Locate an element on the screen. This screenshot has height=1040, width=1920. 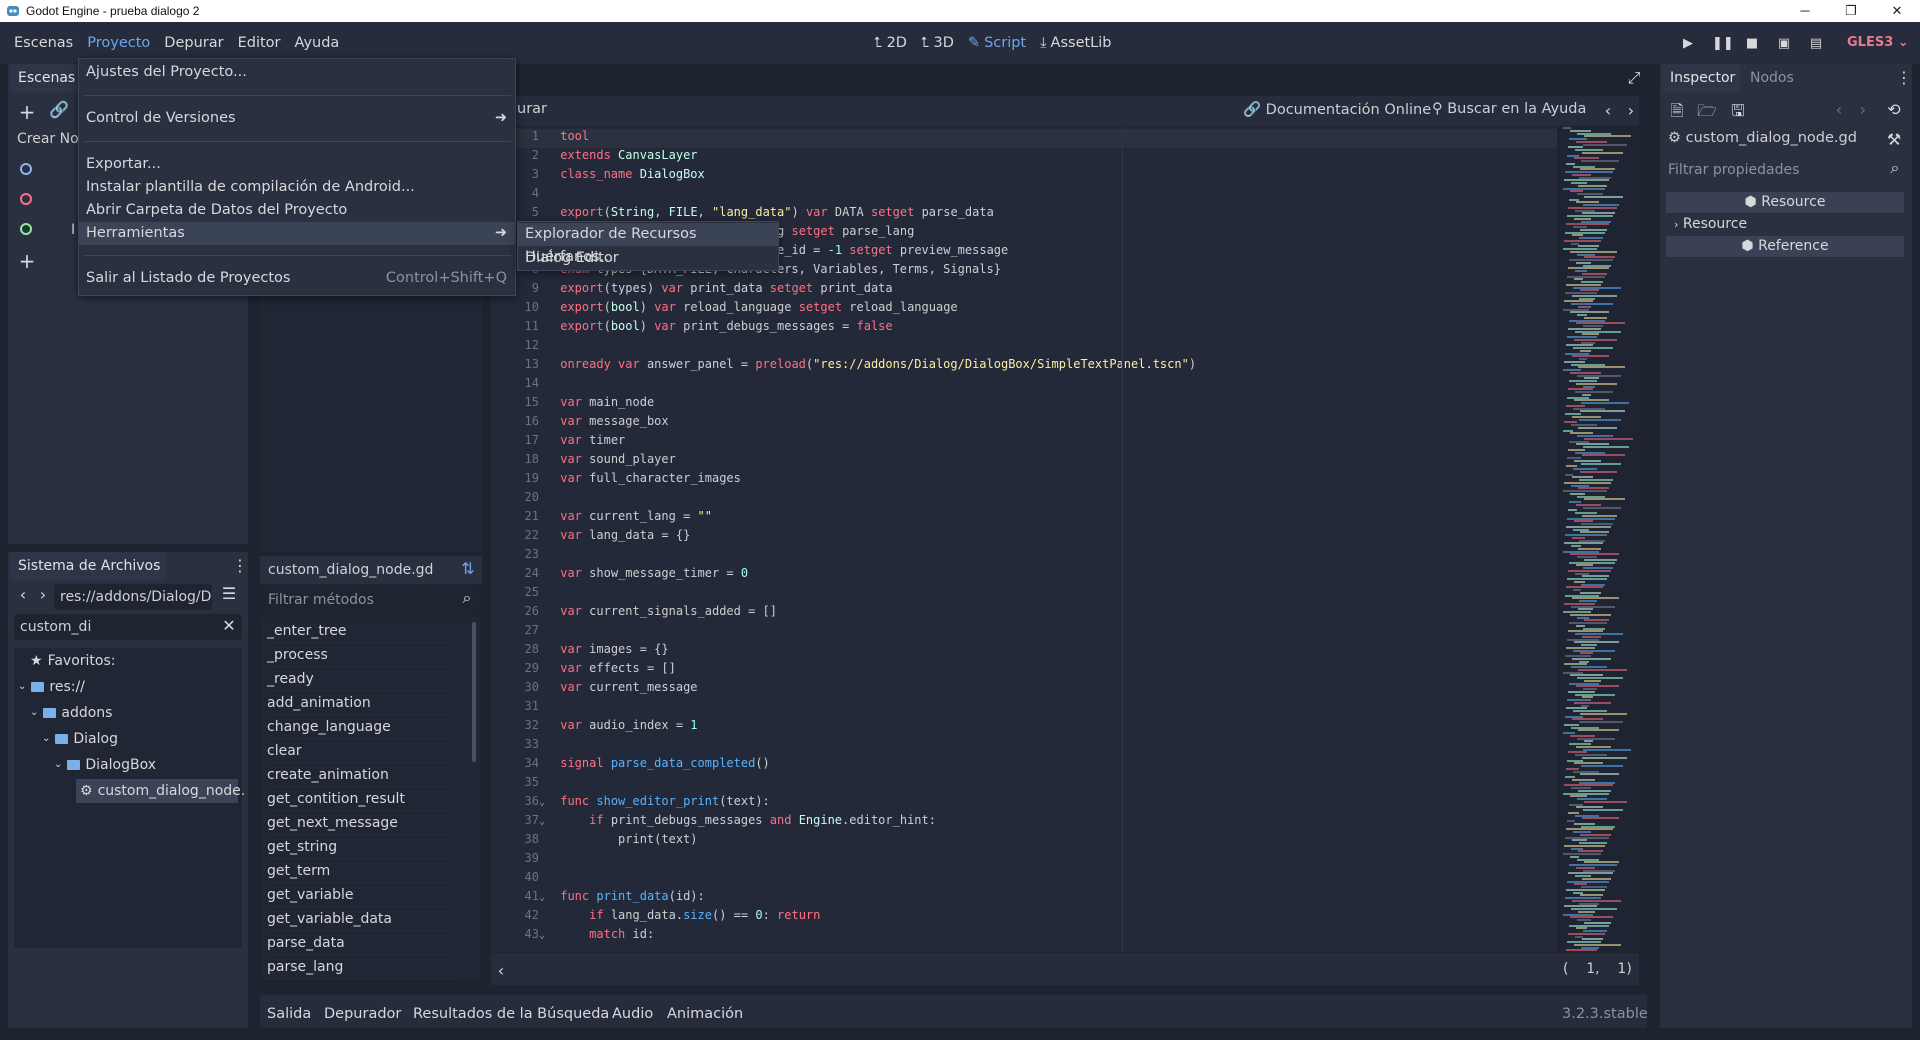
code-line: 29 var effects = [] is located at coordinates (1021, 668).